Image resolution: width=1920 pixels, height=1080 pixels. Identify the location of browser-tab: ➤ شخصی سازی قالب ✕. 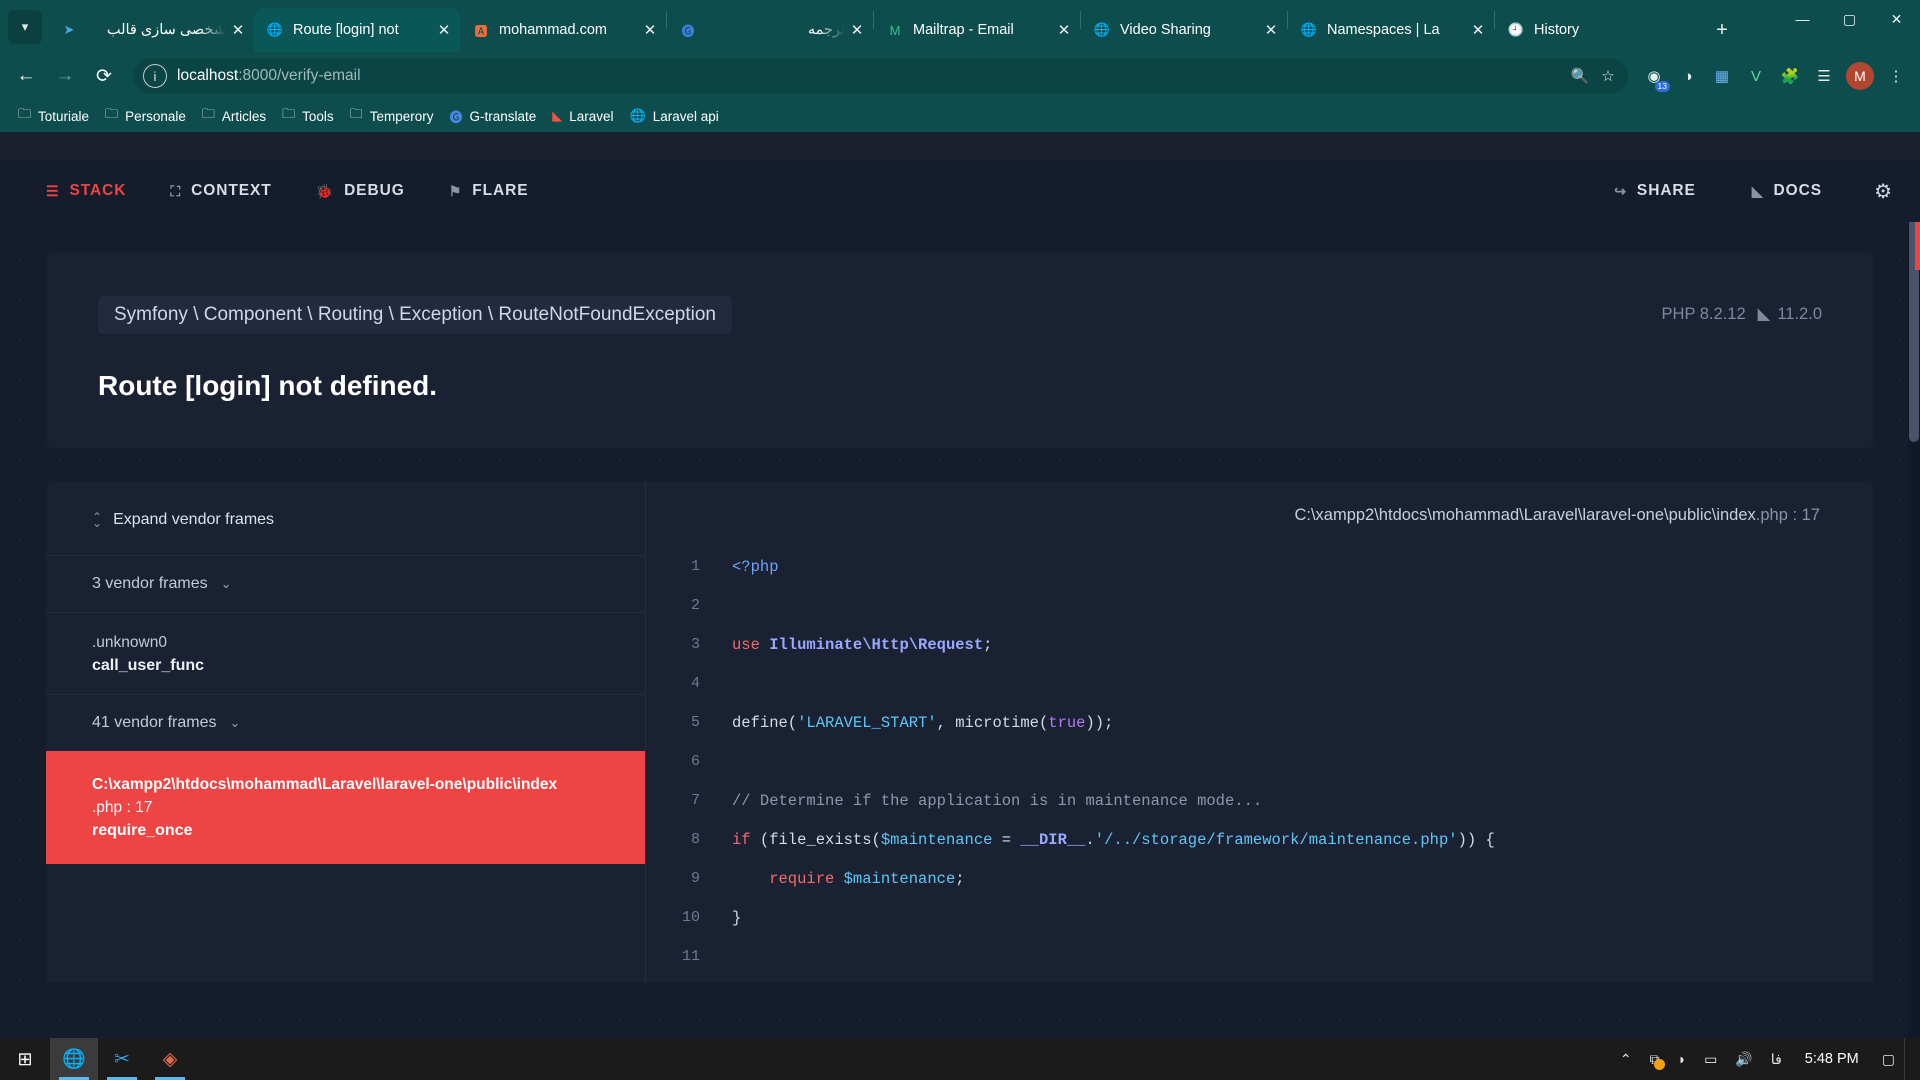
(151, 30).